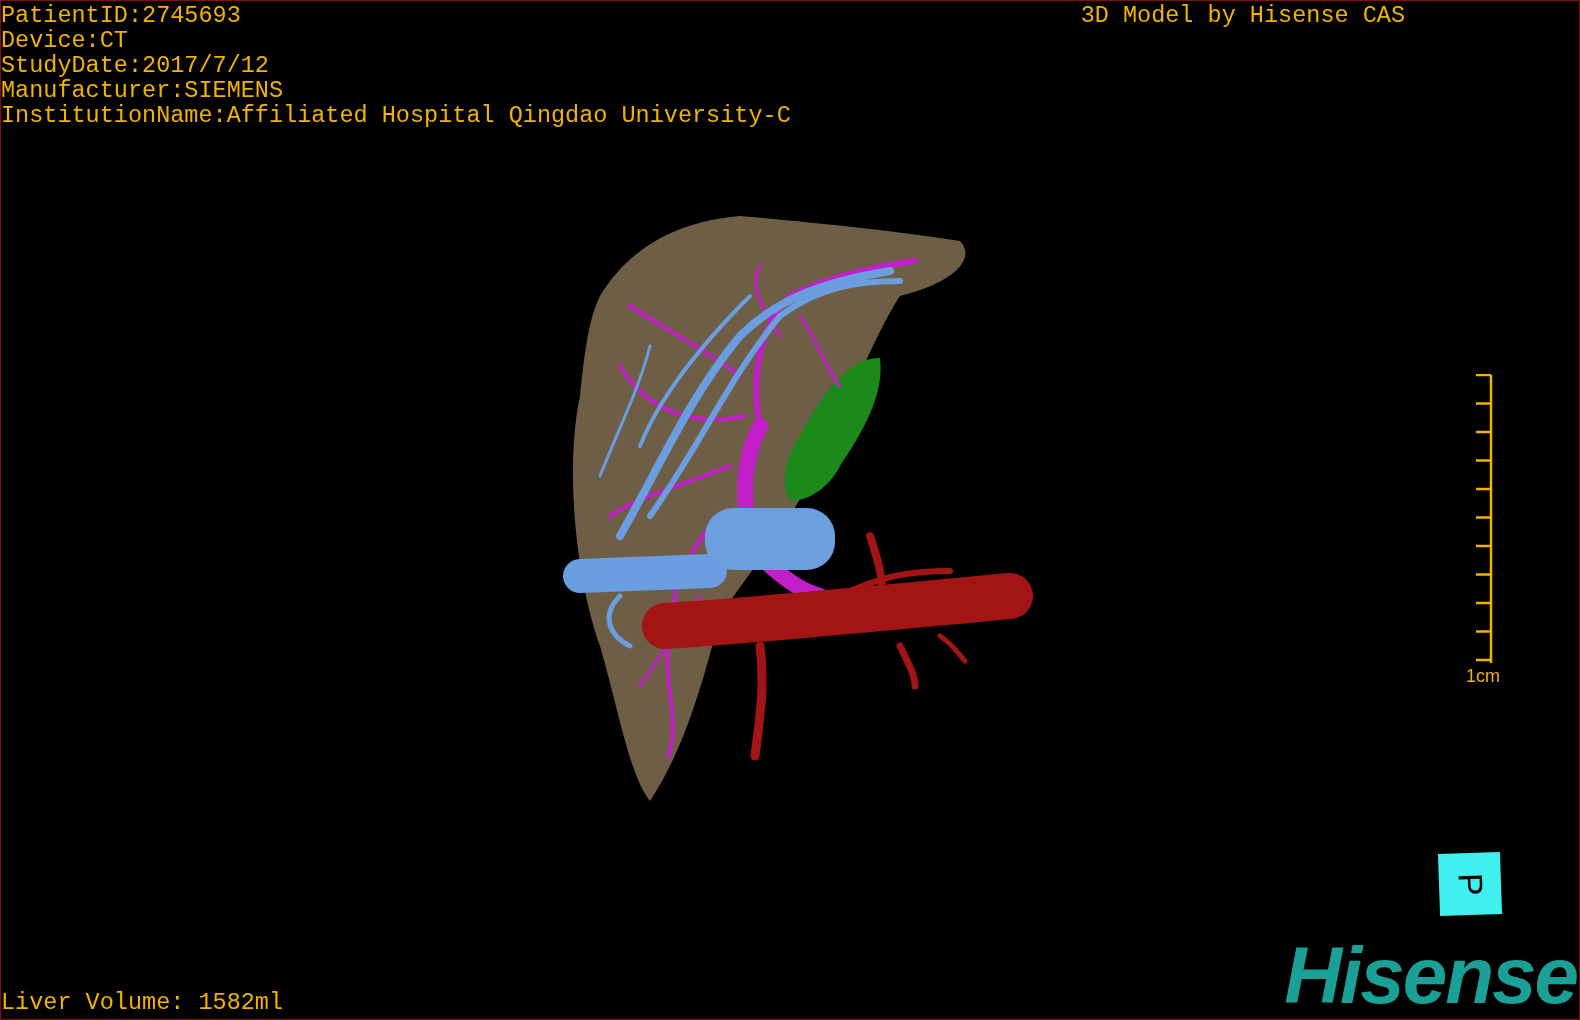 The width and height of the screenshot is (1580, 1020). What do you see at coordinates (1483, 676) in the screenshot?
I see `scale-label: 1cm` at bounding box center [1483, 676].